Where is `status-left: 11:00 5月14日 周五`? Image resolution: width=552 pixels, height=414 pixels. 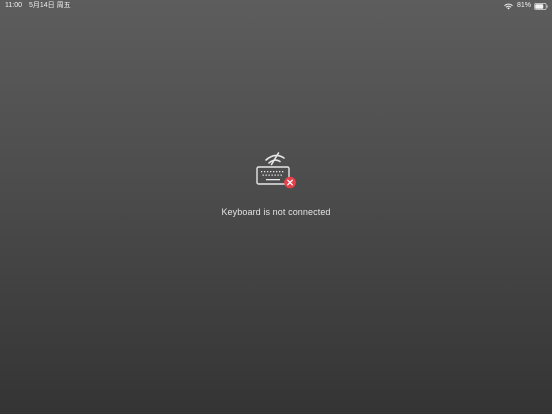
status-left: 11:00 5月14日 周五 is located at coordinates (38, 6).